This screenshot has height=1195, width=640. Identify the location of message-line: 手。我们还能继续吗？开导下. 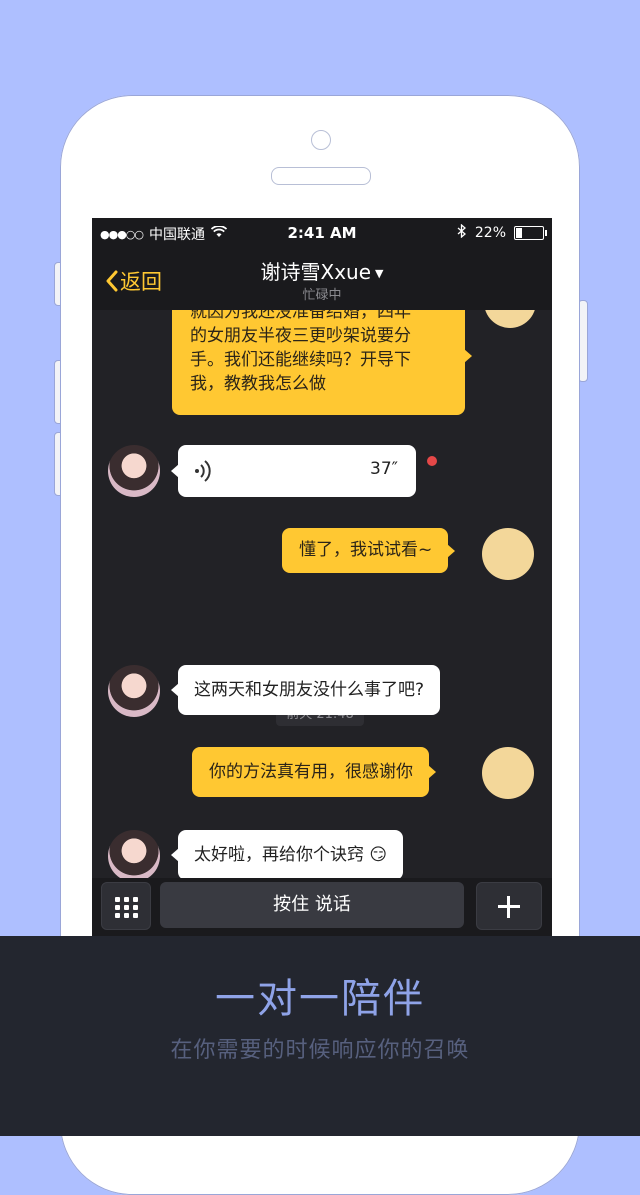
(300, 360).